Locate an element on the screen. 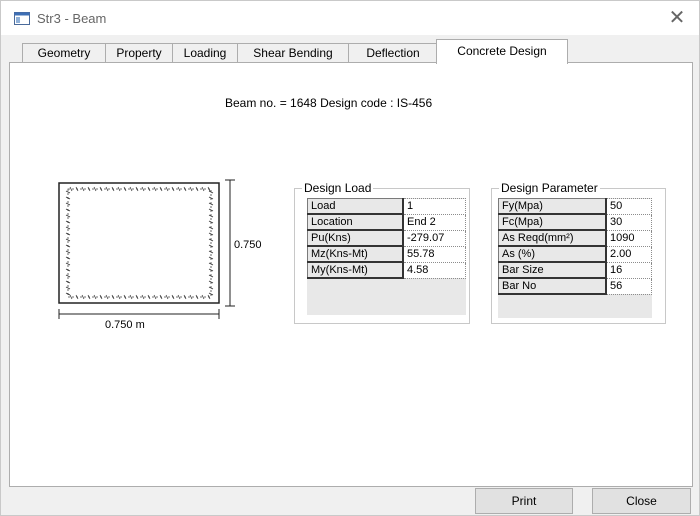 This screenshot has height=516, width=700. table-row: Bar No 56 is located at coordinates (575, 286).